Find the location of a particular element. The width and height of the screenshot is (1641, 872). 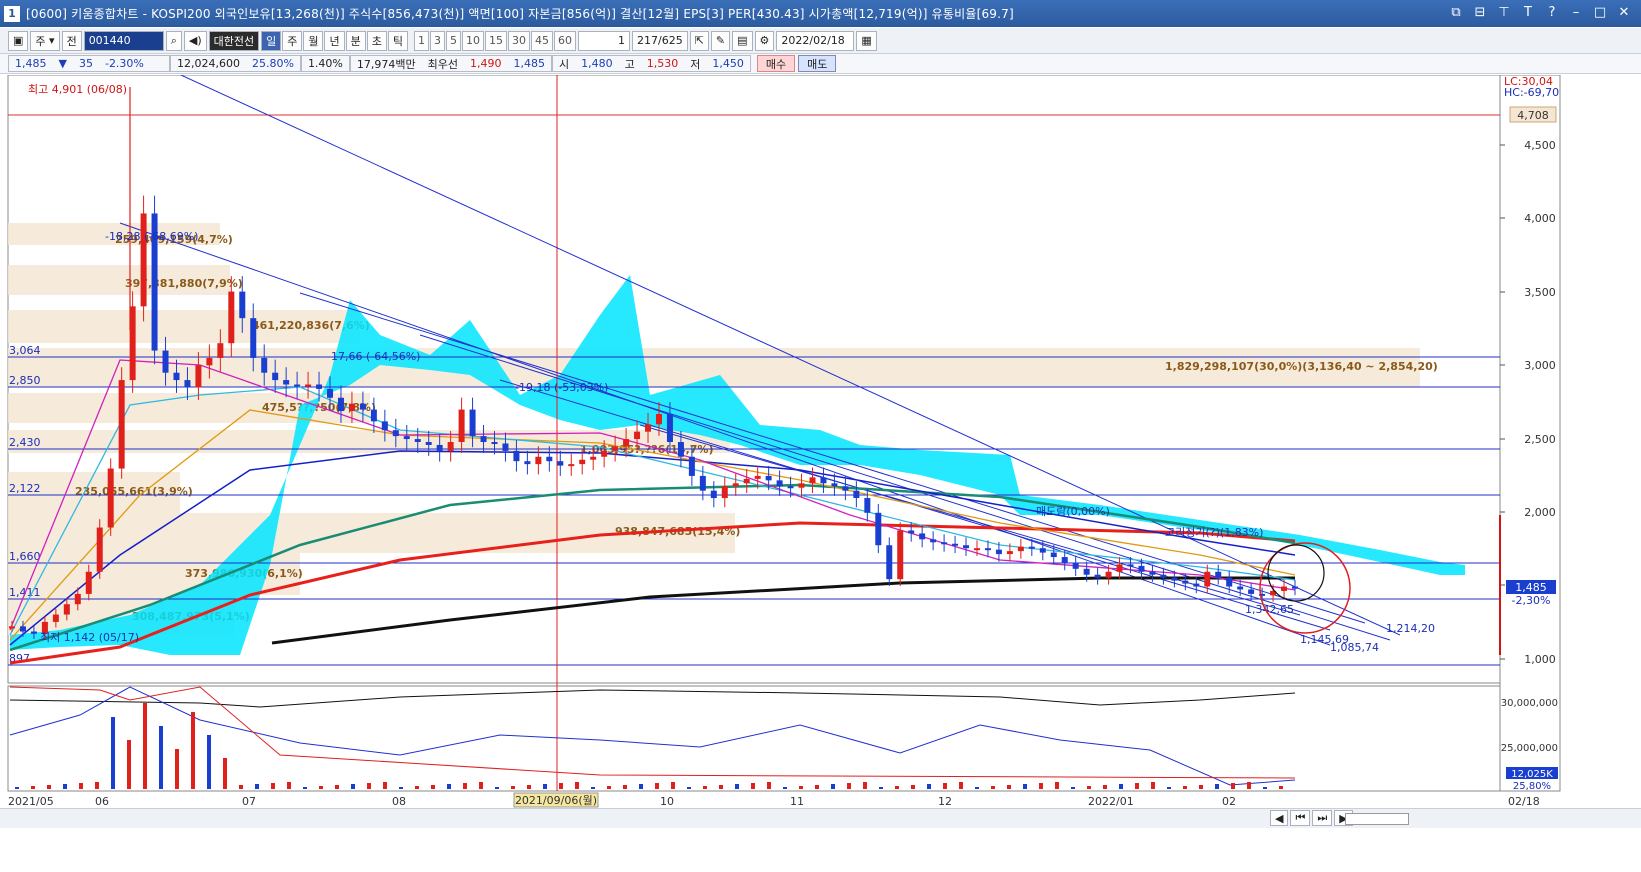

nav-button-2: ⏭ is located at coordinates (1322, 818).